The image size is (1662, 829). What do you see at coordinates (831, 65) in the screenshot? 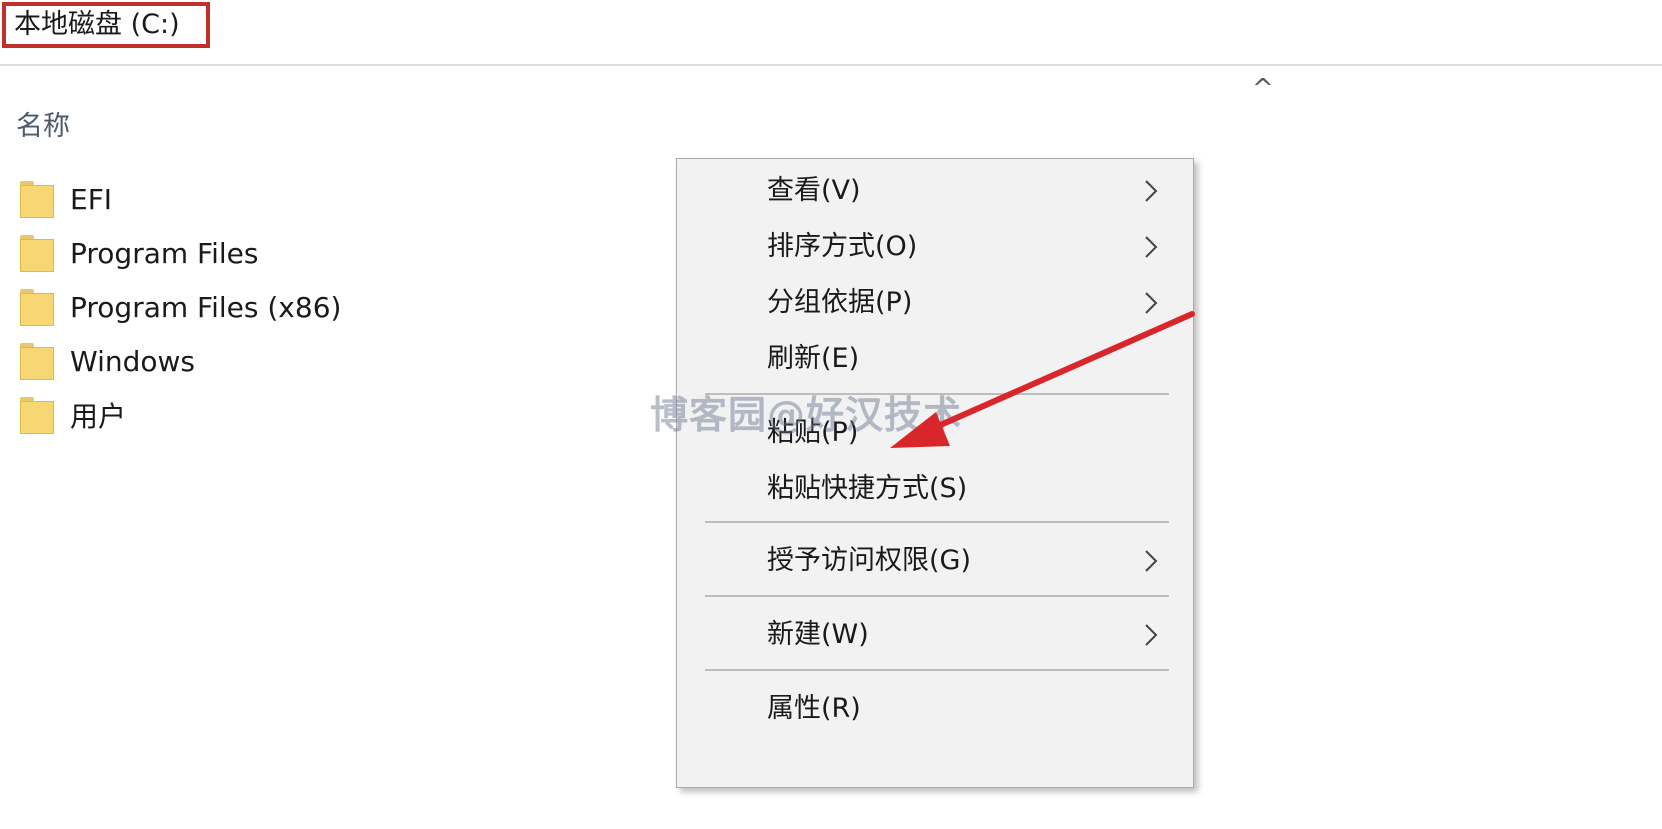
I see `header-divider` at bounding box center [831, 65].